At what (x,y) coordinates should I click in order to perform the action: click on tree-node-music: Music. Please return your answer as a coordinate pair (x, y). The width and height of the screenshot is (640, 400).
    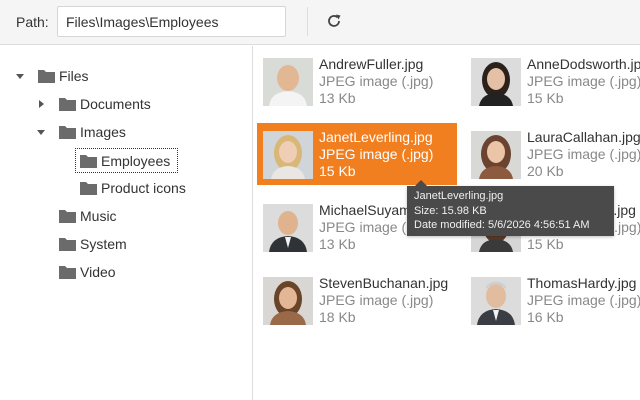
    Looking at the image, I should click on (90, 216).